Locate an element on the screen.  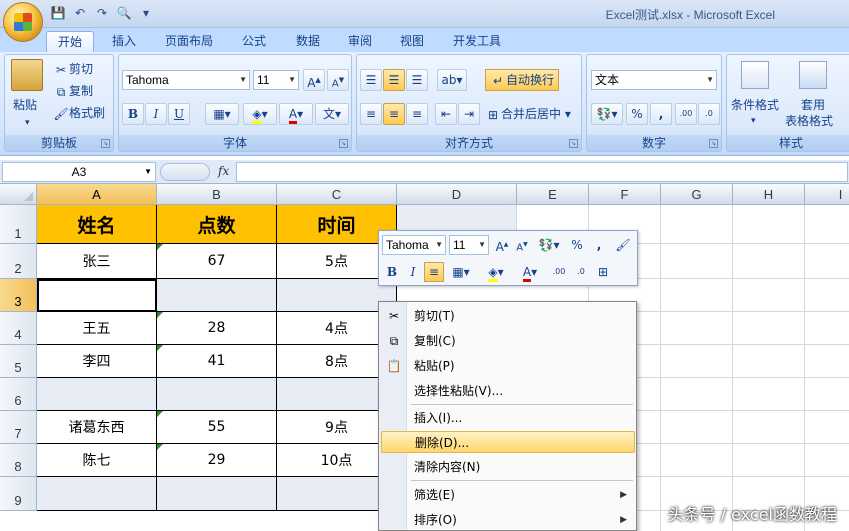
decrease-indent-icon: ⇤ is located at coordinates (446, 114).